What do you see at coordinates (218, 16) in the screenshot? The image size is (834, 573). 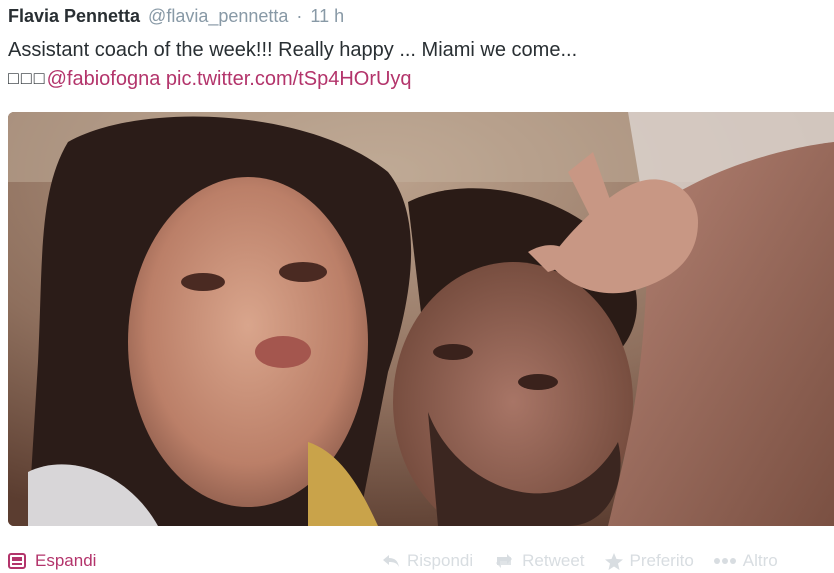 I see `author-handle: @flavia_pennetta` at bounding box center [218, 16].